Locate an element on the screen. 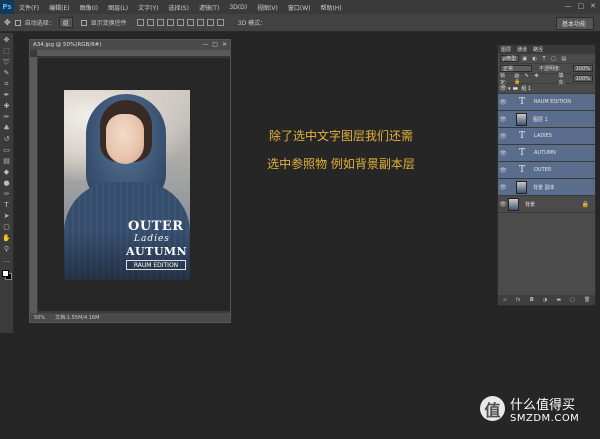 The height and width of the screenshot is (439, 600). auto-select-dropdown: 组 is located at coordinates (65, 22).